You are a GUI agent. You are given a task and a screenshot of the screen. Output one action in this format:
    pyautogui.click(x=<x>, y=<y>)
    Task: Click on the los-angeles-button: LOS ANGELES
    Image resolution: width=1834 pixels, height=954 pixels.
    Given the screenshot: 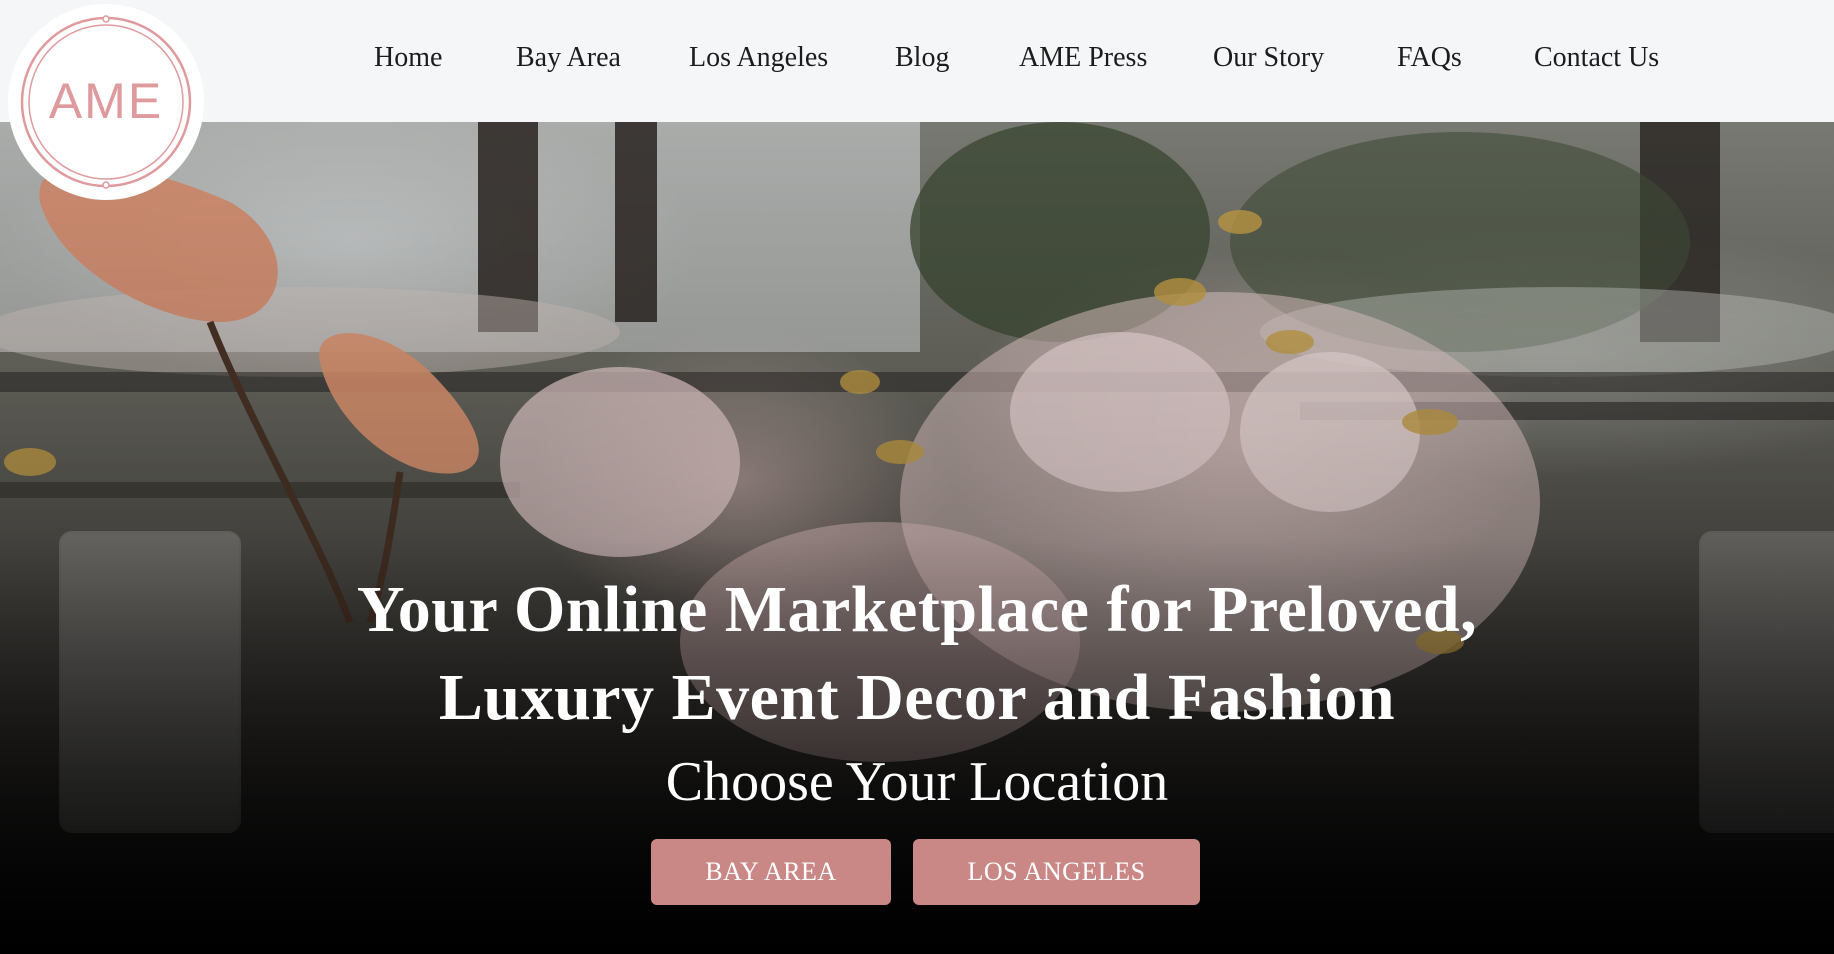 What is the action you would take?
    pyautogui.click(x=1056, y=872)
    